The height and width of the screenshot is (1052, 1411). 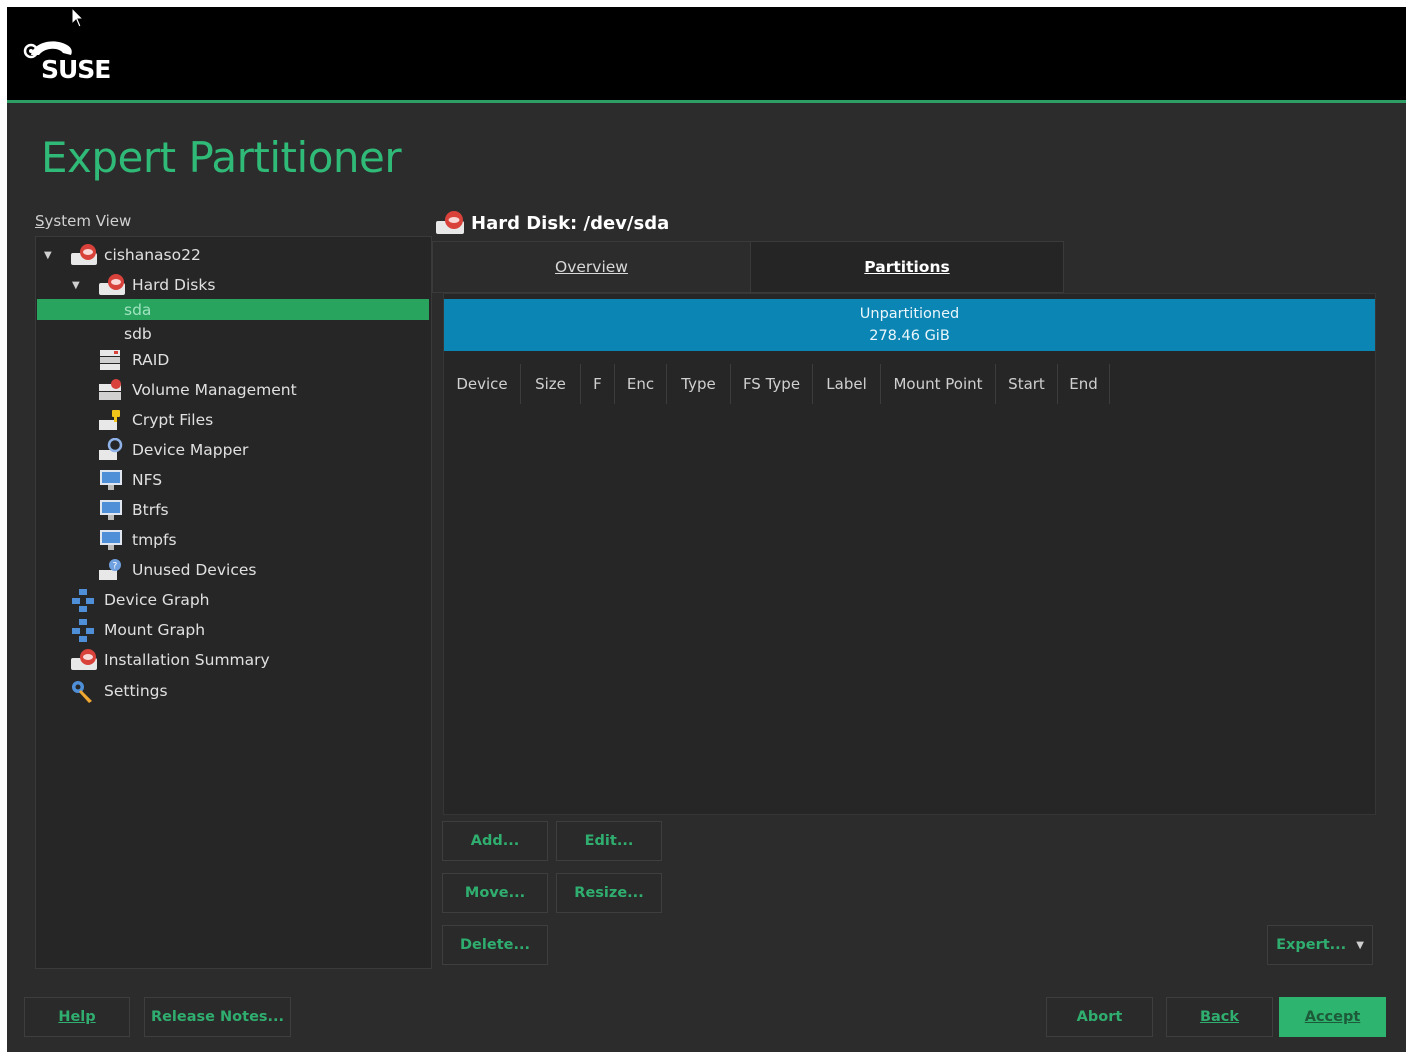 I want to click on tree-item-crypt-files: Crypt Files, so click(x=155, y=420).